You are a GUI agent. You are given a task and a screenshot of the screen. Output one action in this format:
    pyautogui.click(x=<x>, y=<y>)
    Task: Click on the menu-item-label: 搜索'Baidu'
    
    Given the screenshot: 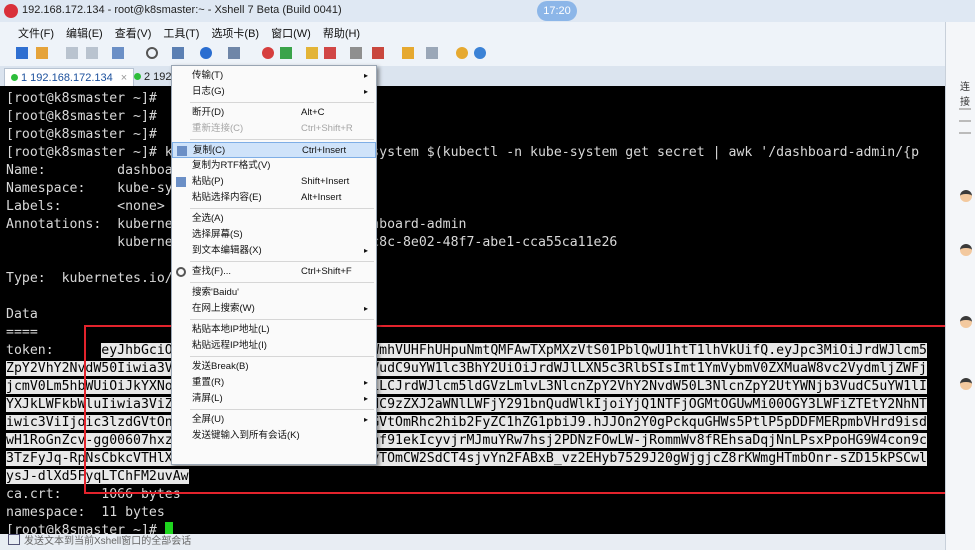 What is the action you would take?
    pyautogui.click(x=215, y=292)
    